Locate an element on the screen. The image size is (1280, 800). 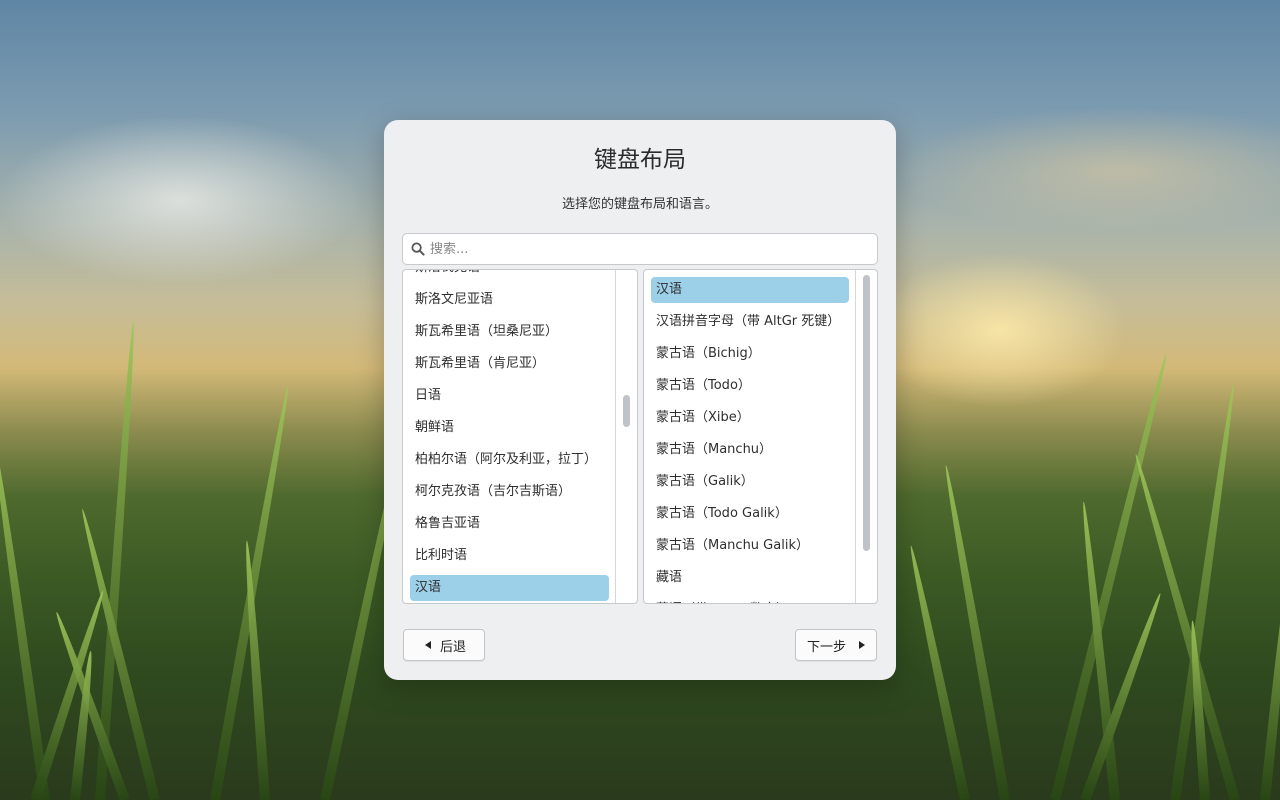
language-list-scrollbar is located at coordinates (626, 436).